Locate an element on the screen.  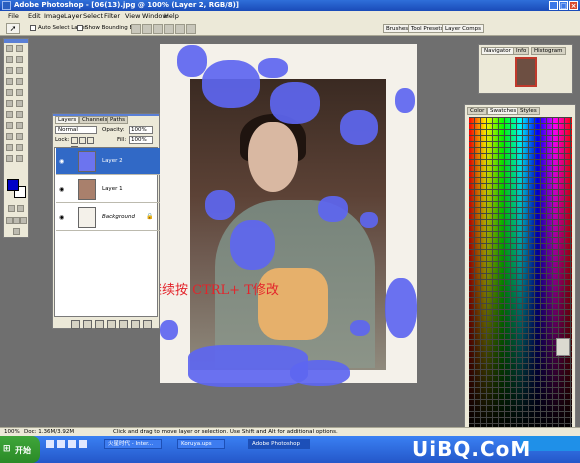
taskbar-button-koruya: Koruya.ups is located at coordinates (201, 444).